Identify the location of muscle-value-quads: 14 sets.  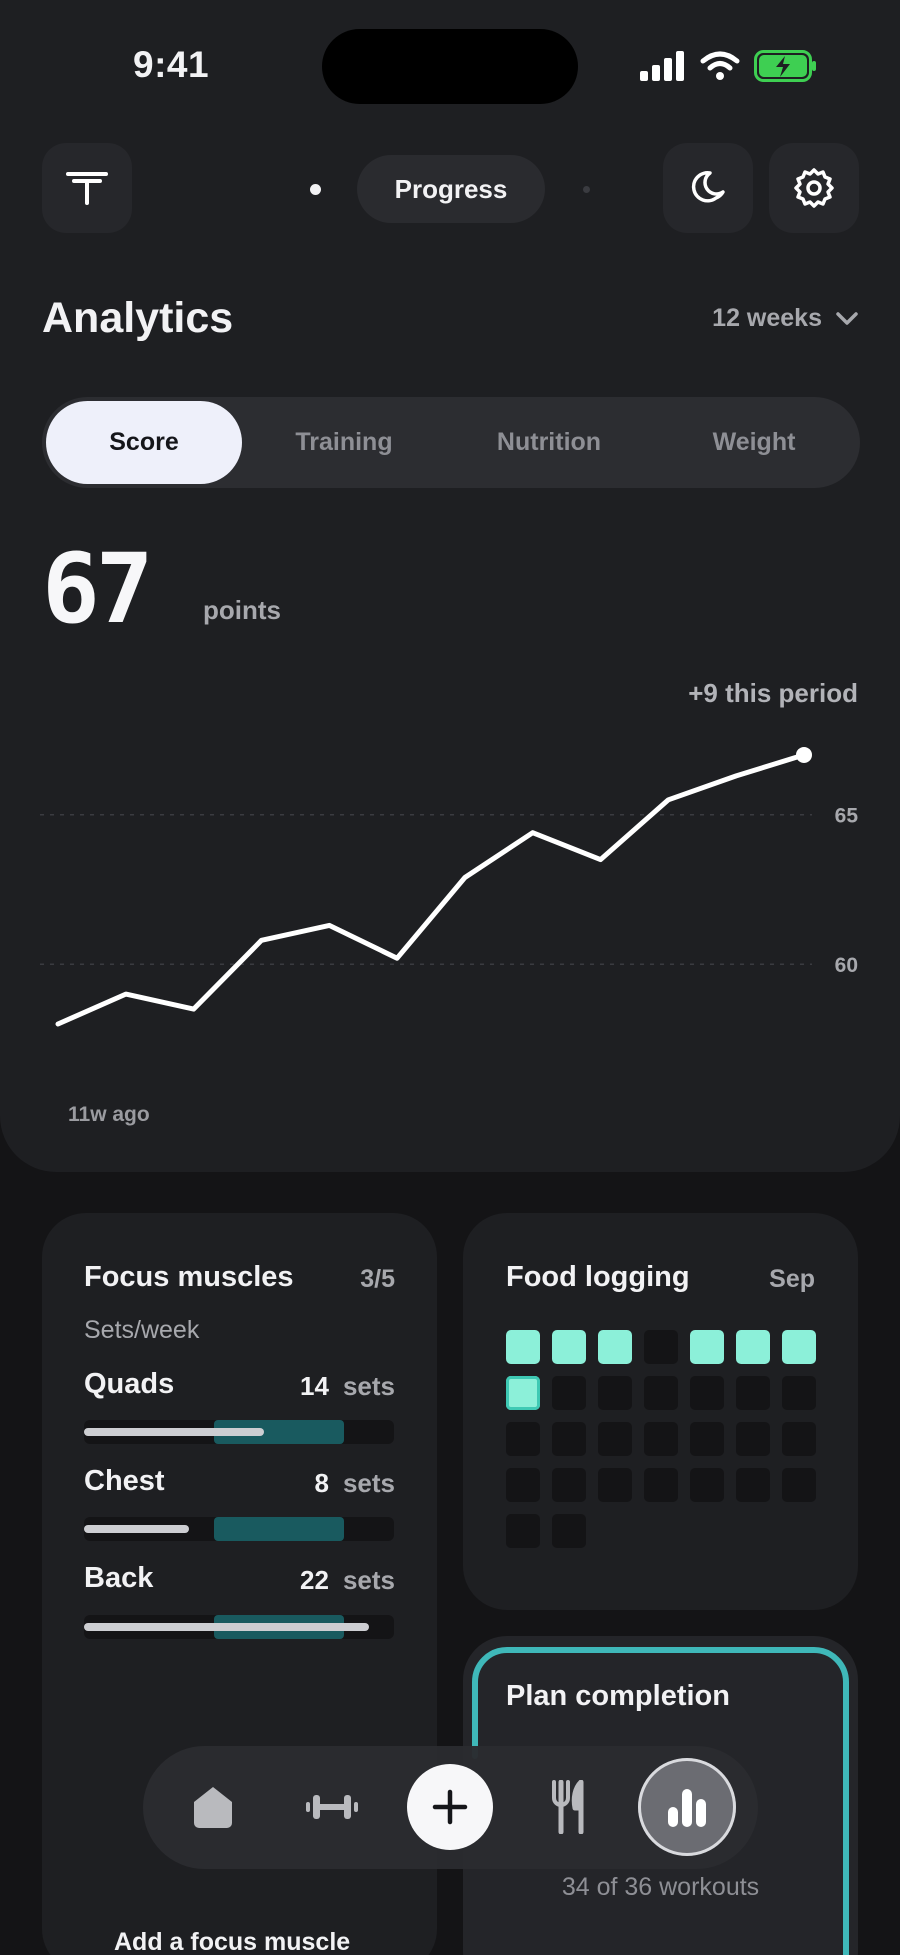
(347, 1386).